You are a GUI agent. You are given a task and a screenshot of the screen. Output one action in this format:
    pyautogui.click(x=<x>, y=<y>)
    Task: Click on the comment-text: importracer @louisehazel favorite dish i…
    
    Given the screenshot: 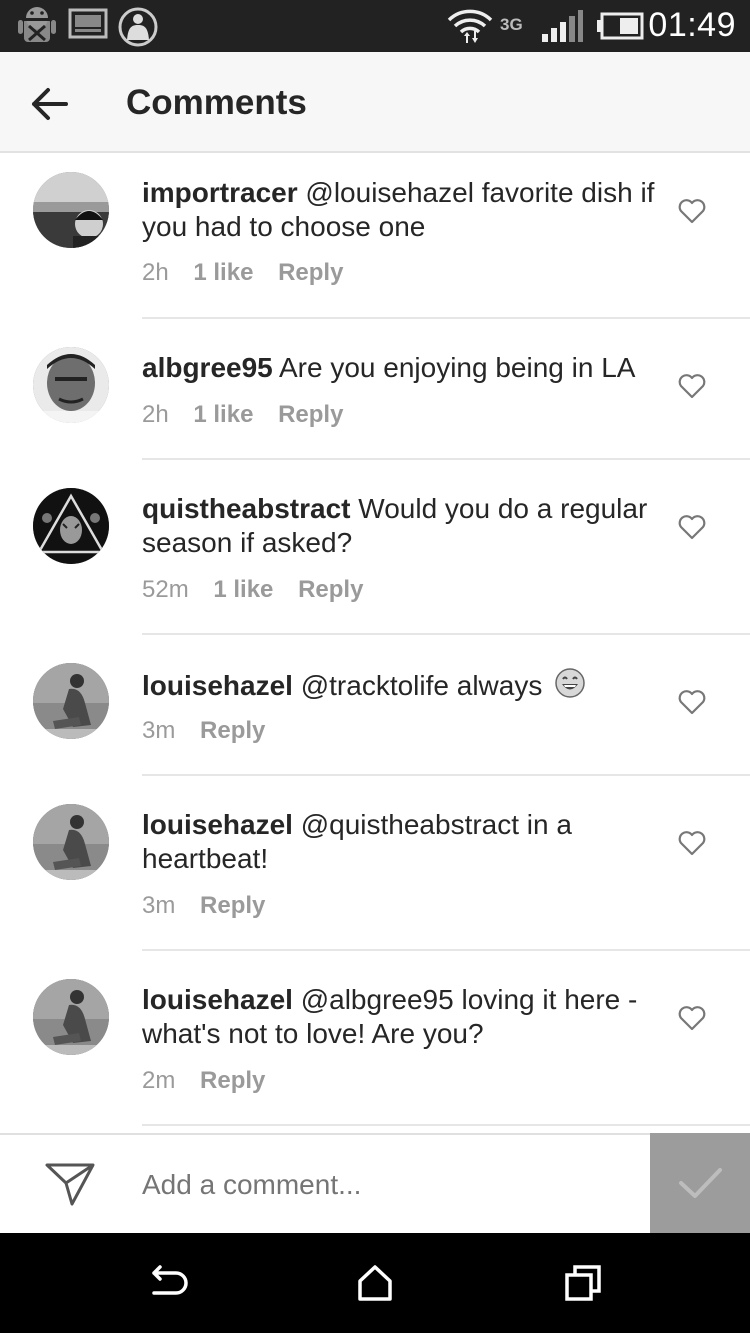 What is the action you would take?
    pyautogui.click(x=399, y=210)
    